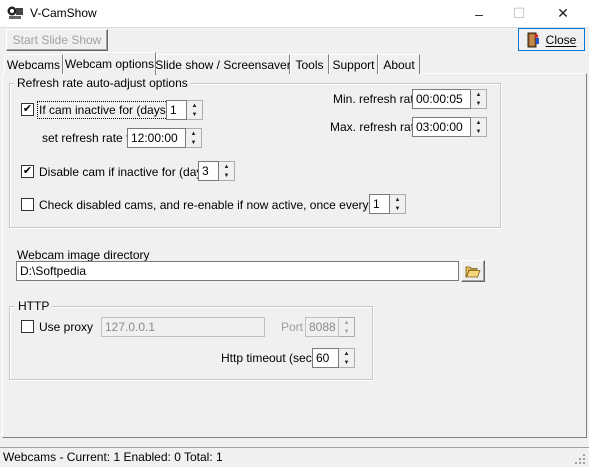 This screenshot has height=467, width=589. What do you see at coordinates (183, 327) in the screenshot?
I see `proxy-address-input: 127.0.0.1` at bounding box center [183, 327].